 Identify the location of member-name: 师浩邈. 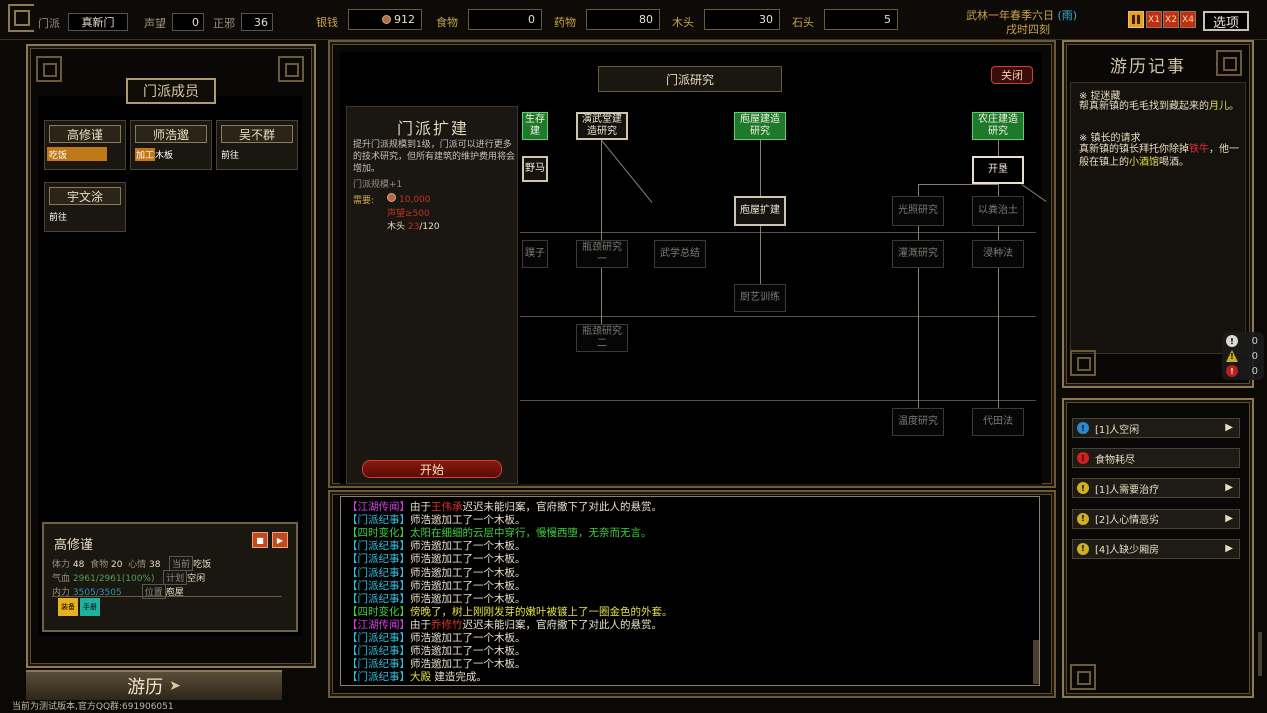
(171, 134).